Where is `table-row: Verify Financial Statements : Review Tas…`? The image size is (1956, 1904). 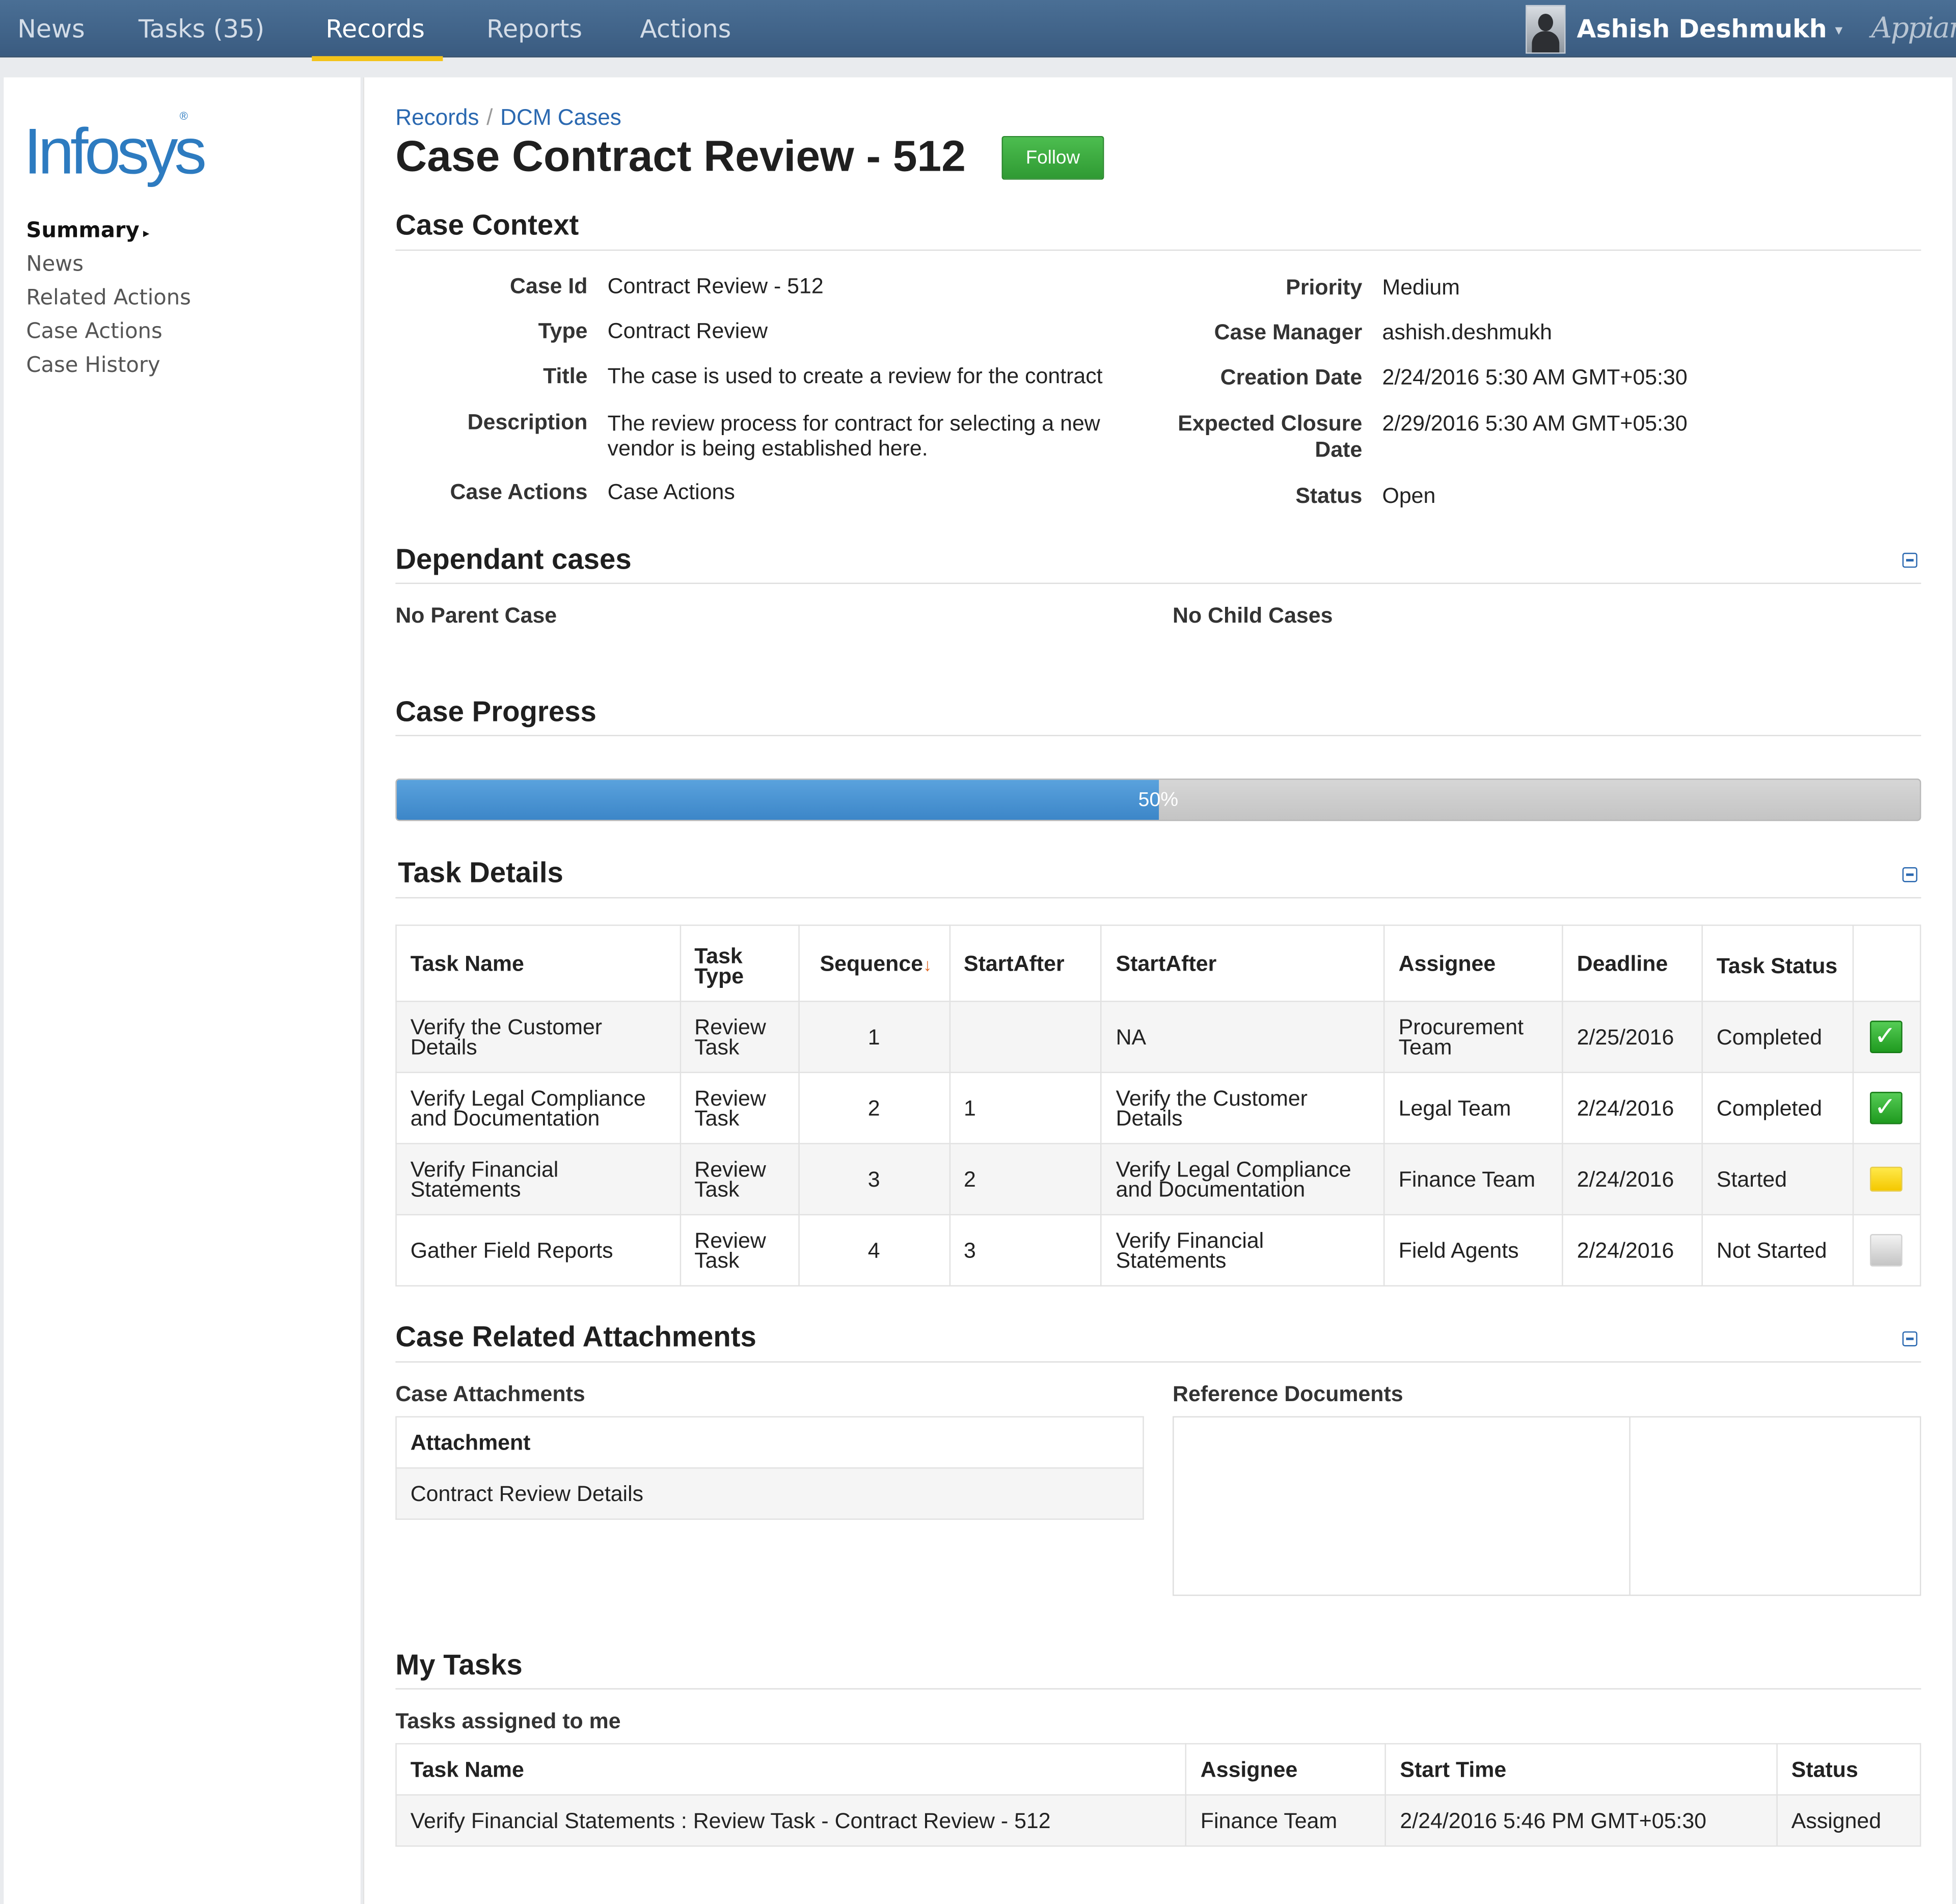
table-row: Verify Financial Statements : Review Tas… is located at coordinates (1158, 1820).